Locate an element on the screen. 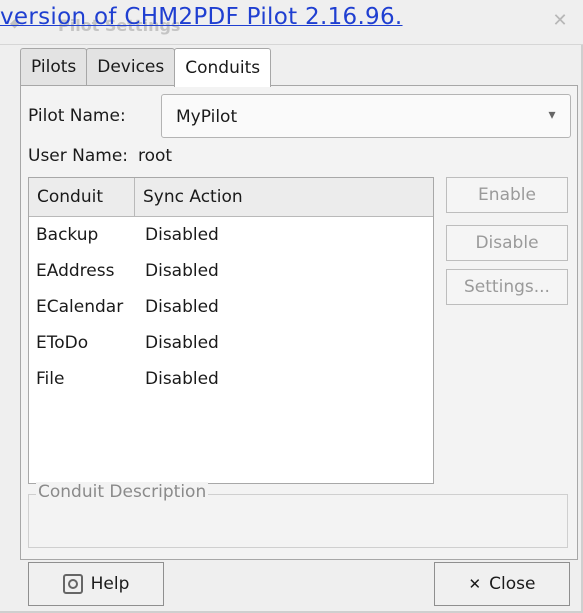 The width and height of the screenshot is (583, 613). help-label: Help is located at coordinates (110, 584).